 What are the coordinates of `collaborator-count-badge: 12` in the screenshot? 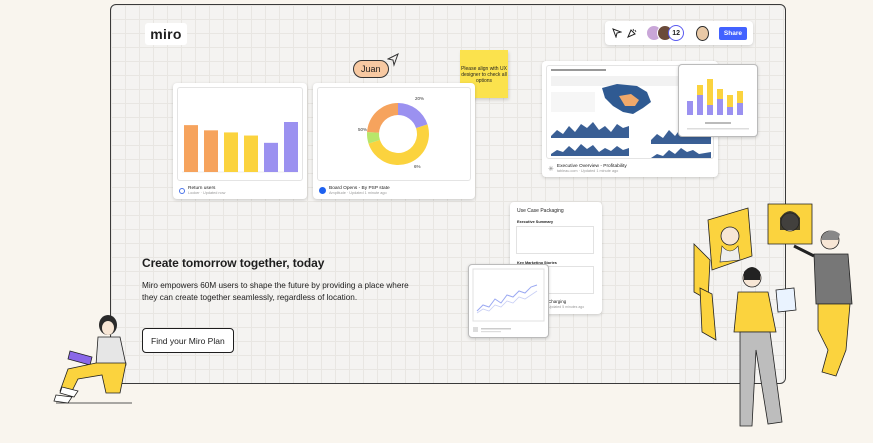 It's located at (676, 33).